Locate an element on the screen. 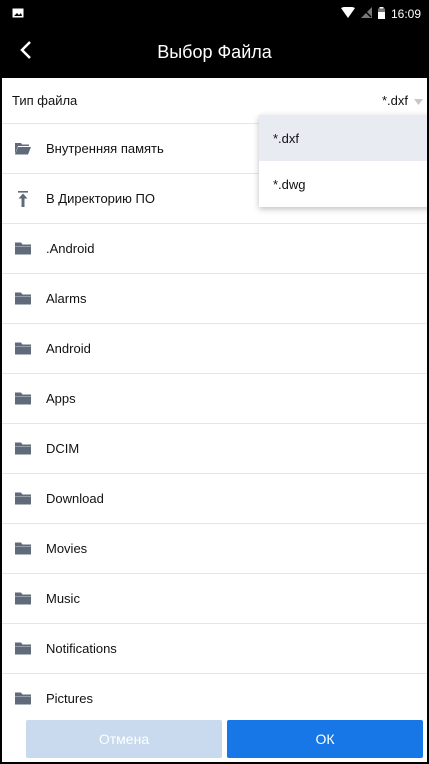 This screenshot has height=764, width=429. status-left is located at coordinates (18, 14).